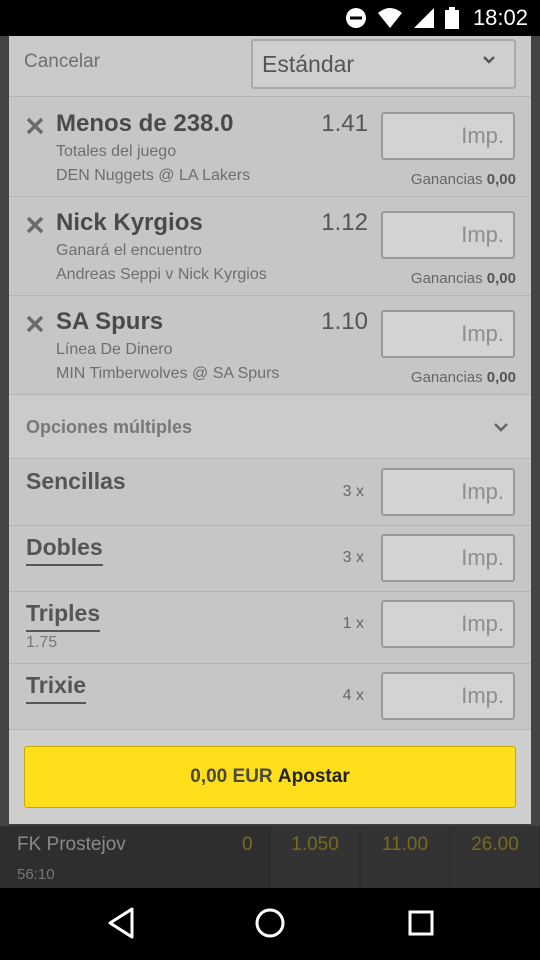  I want to click on background-edge-right, so click(535, 431).